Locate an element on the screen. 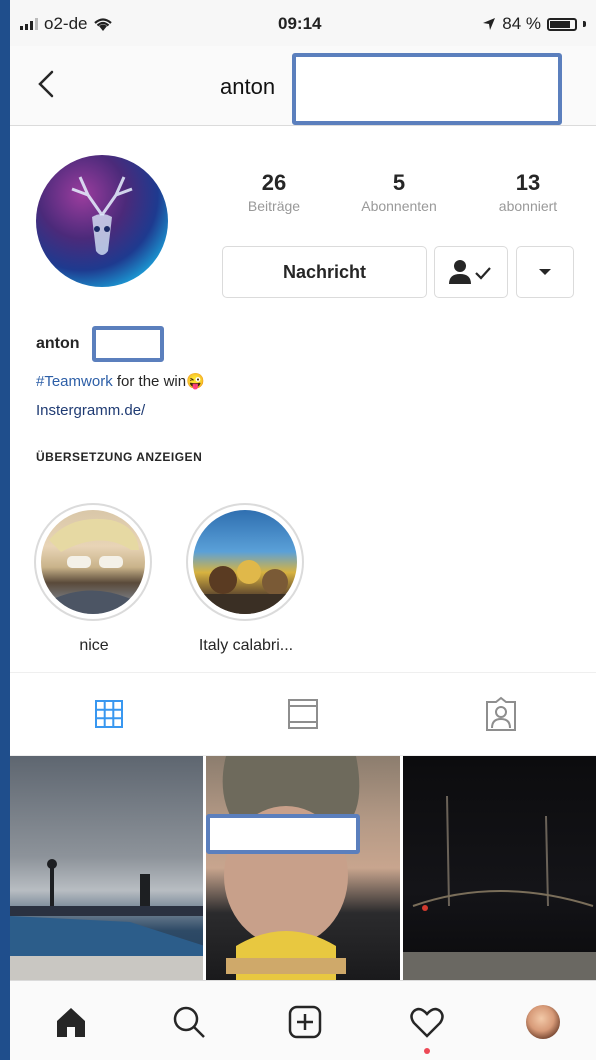 This screenshot has height=1060, width=596. highlight-label: nice is located at coordinates (94, 645).